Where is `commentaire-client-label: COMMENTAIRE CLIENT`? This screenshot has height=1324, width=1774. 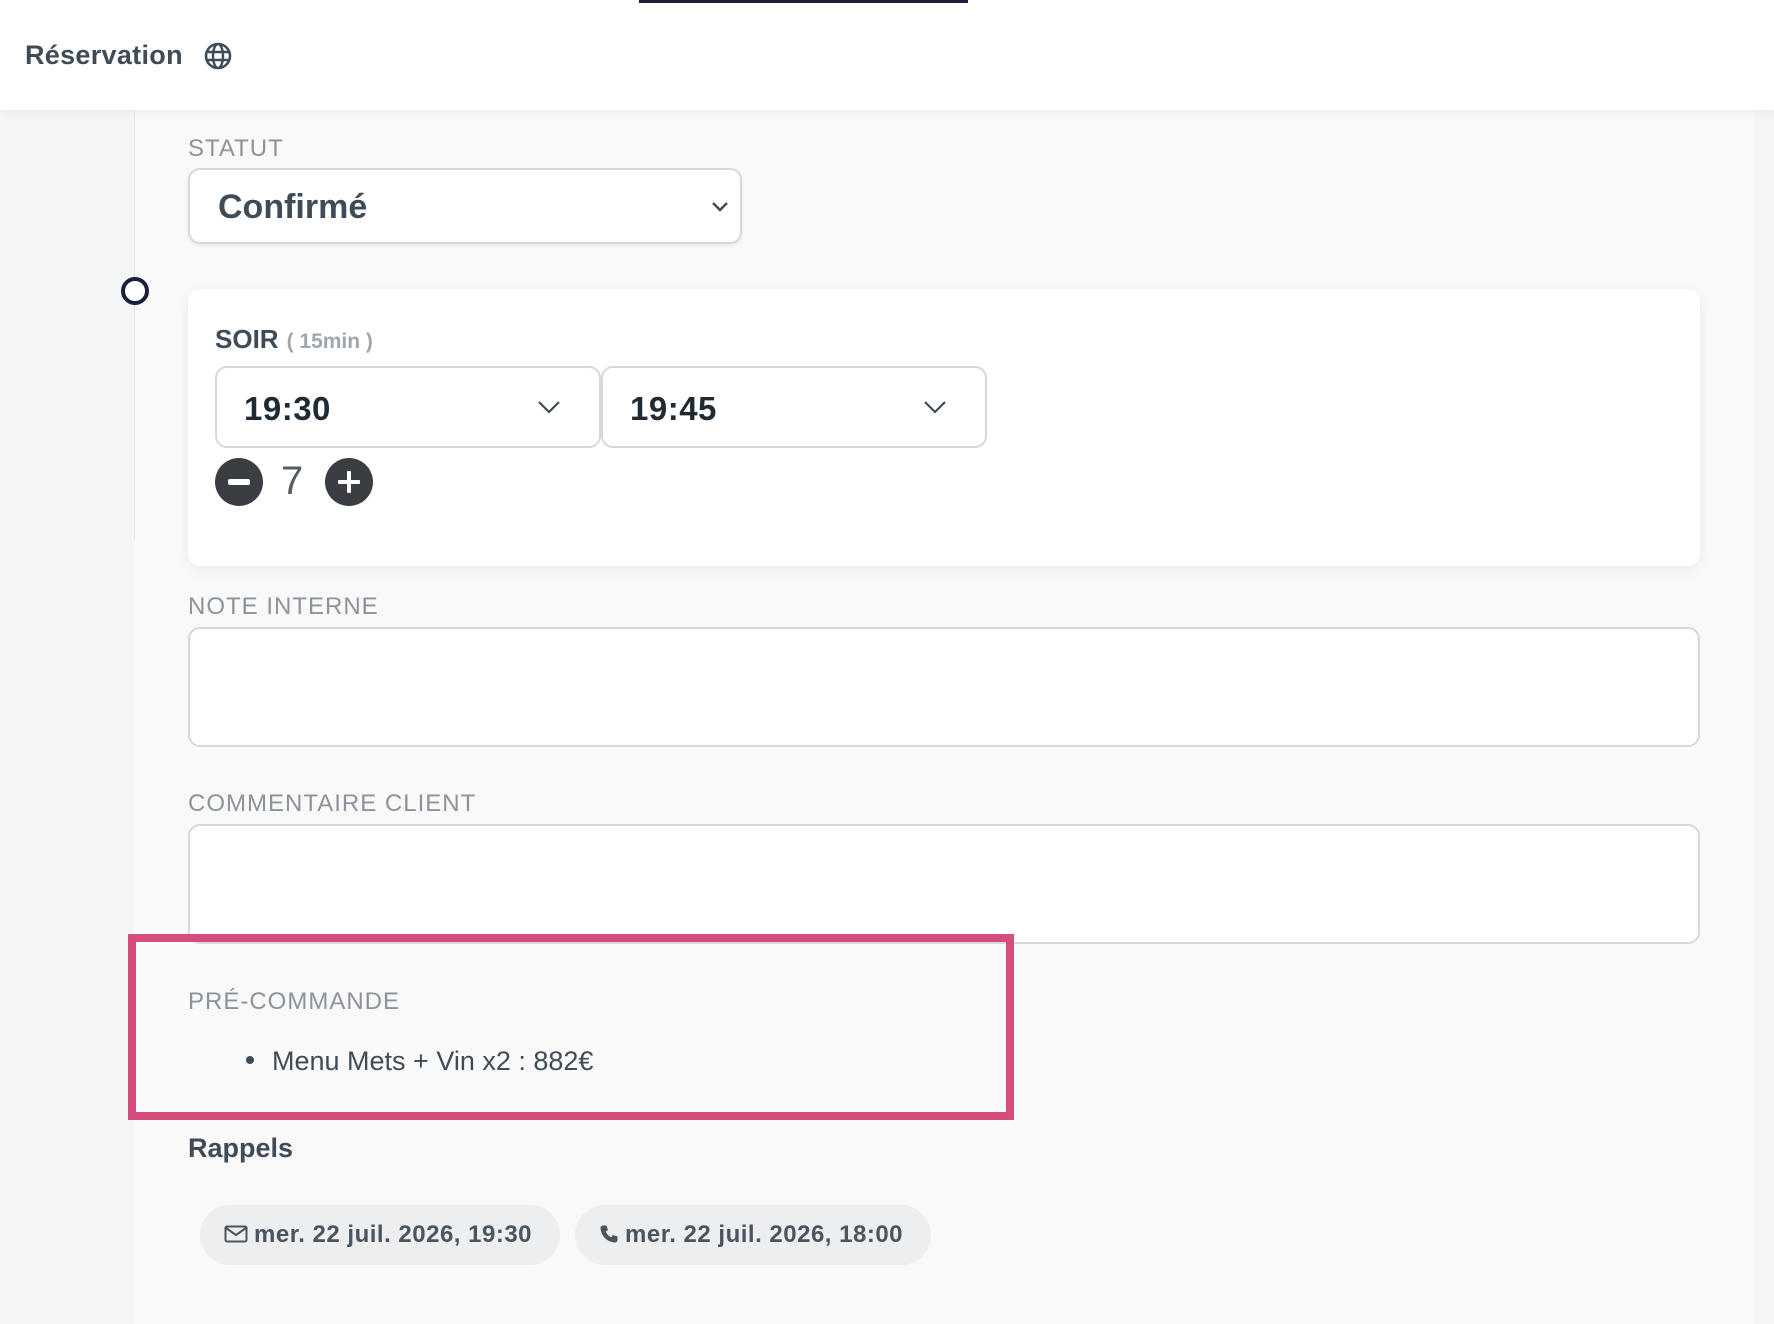
commentaire-client-label: COMMENTAIRE CLIENT is located at coordinates (332, 803).